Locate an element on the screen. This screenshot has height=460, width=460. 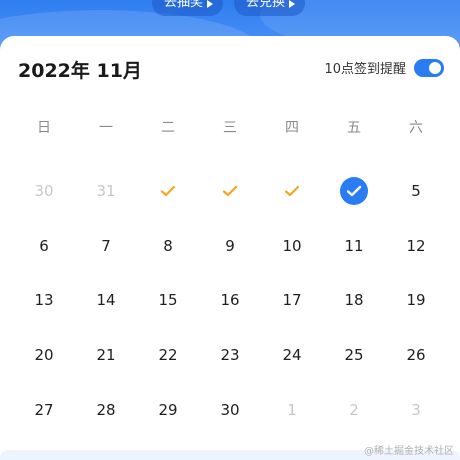
calendar-day: 5 is located at coordinates (416, 191).